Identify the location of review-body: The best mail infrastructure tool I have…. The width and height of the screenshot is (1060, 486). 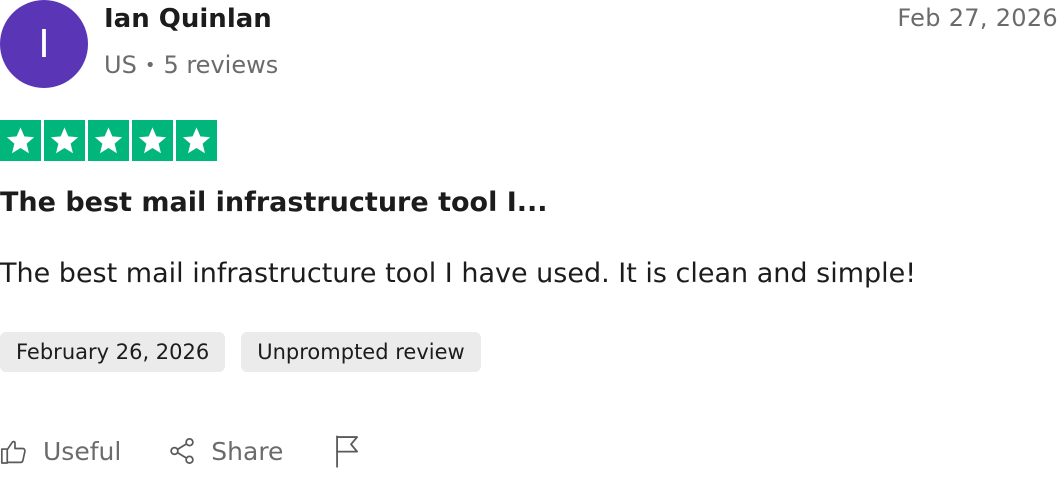
(458, 273).